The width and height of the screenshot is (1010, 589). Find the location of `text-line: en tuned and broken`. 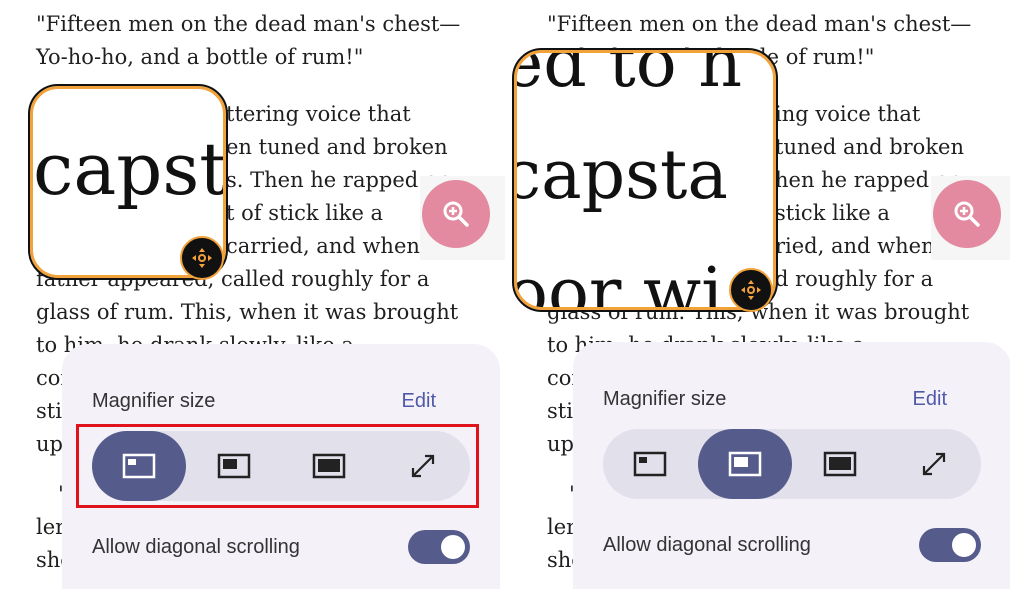

text-line: en tuned and broken is located at coordinates (337, 147).